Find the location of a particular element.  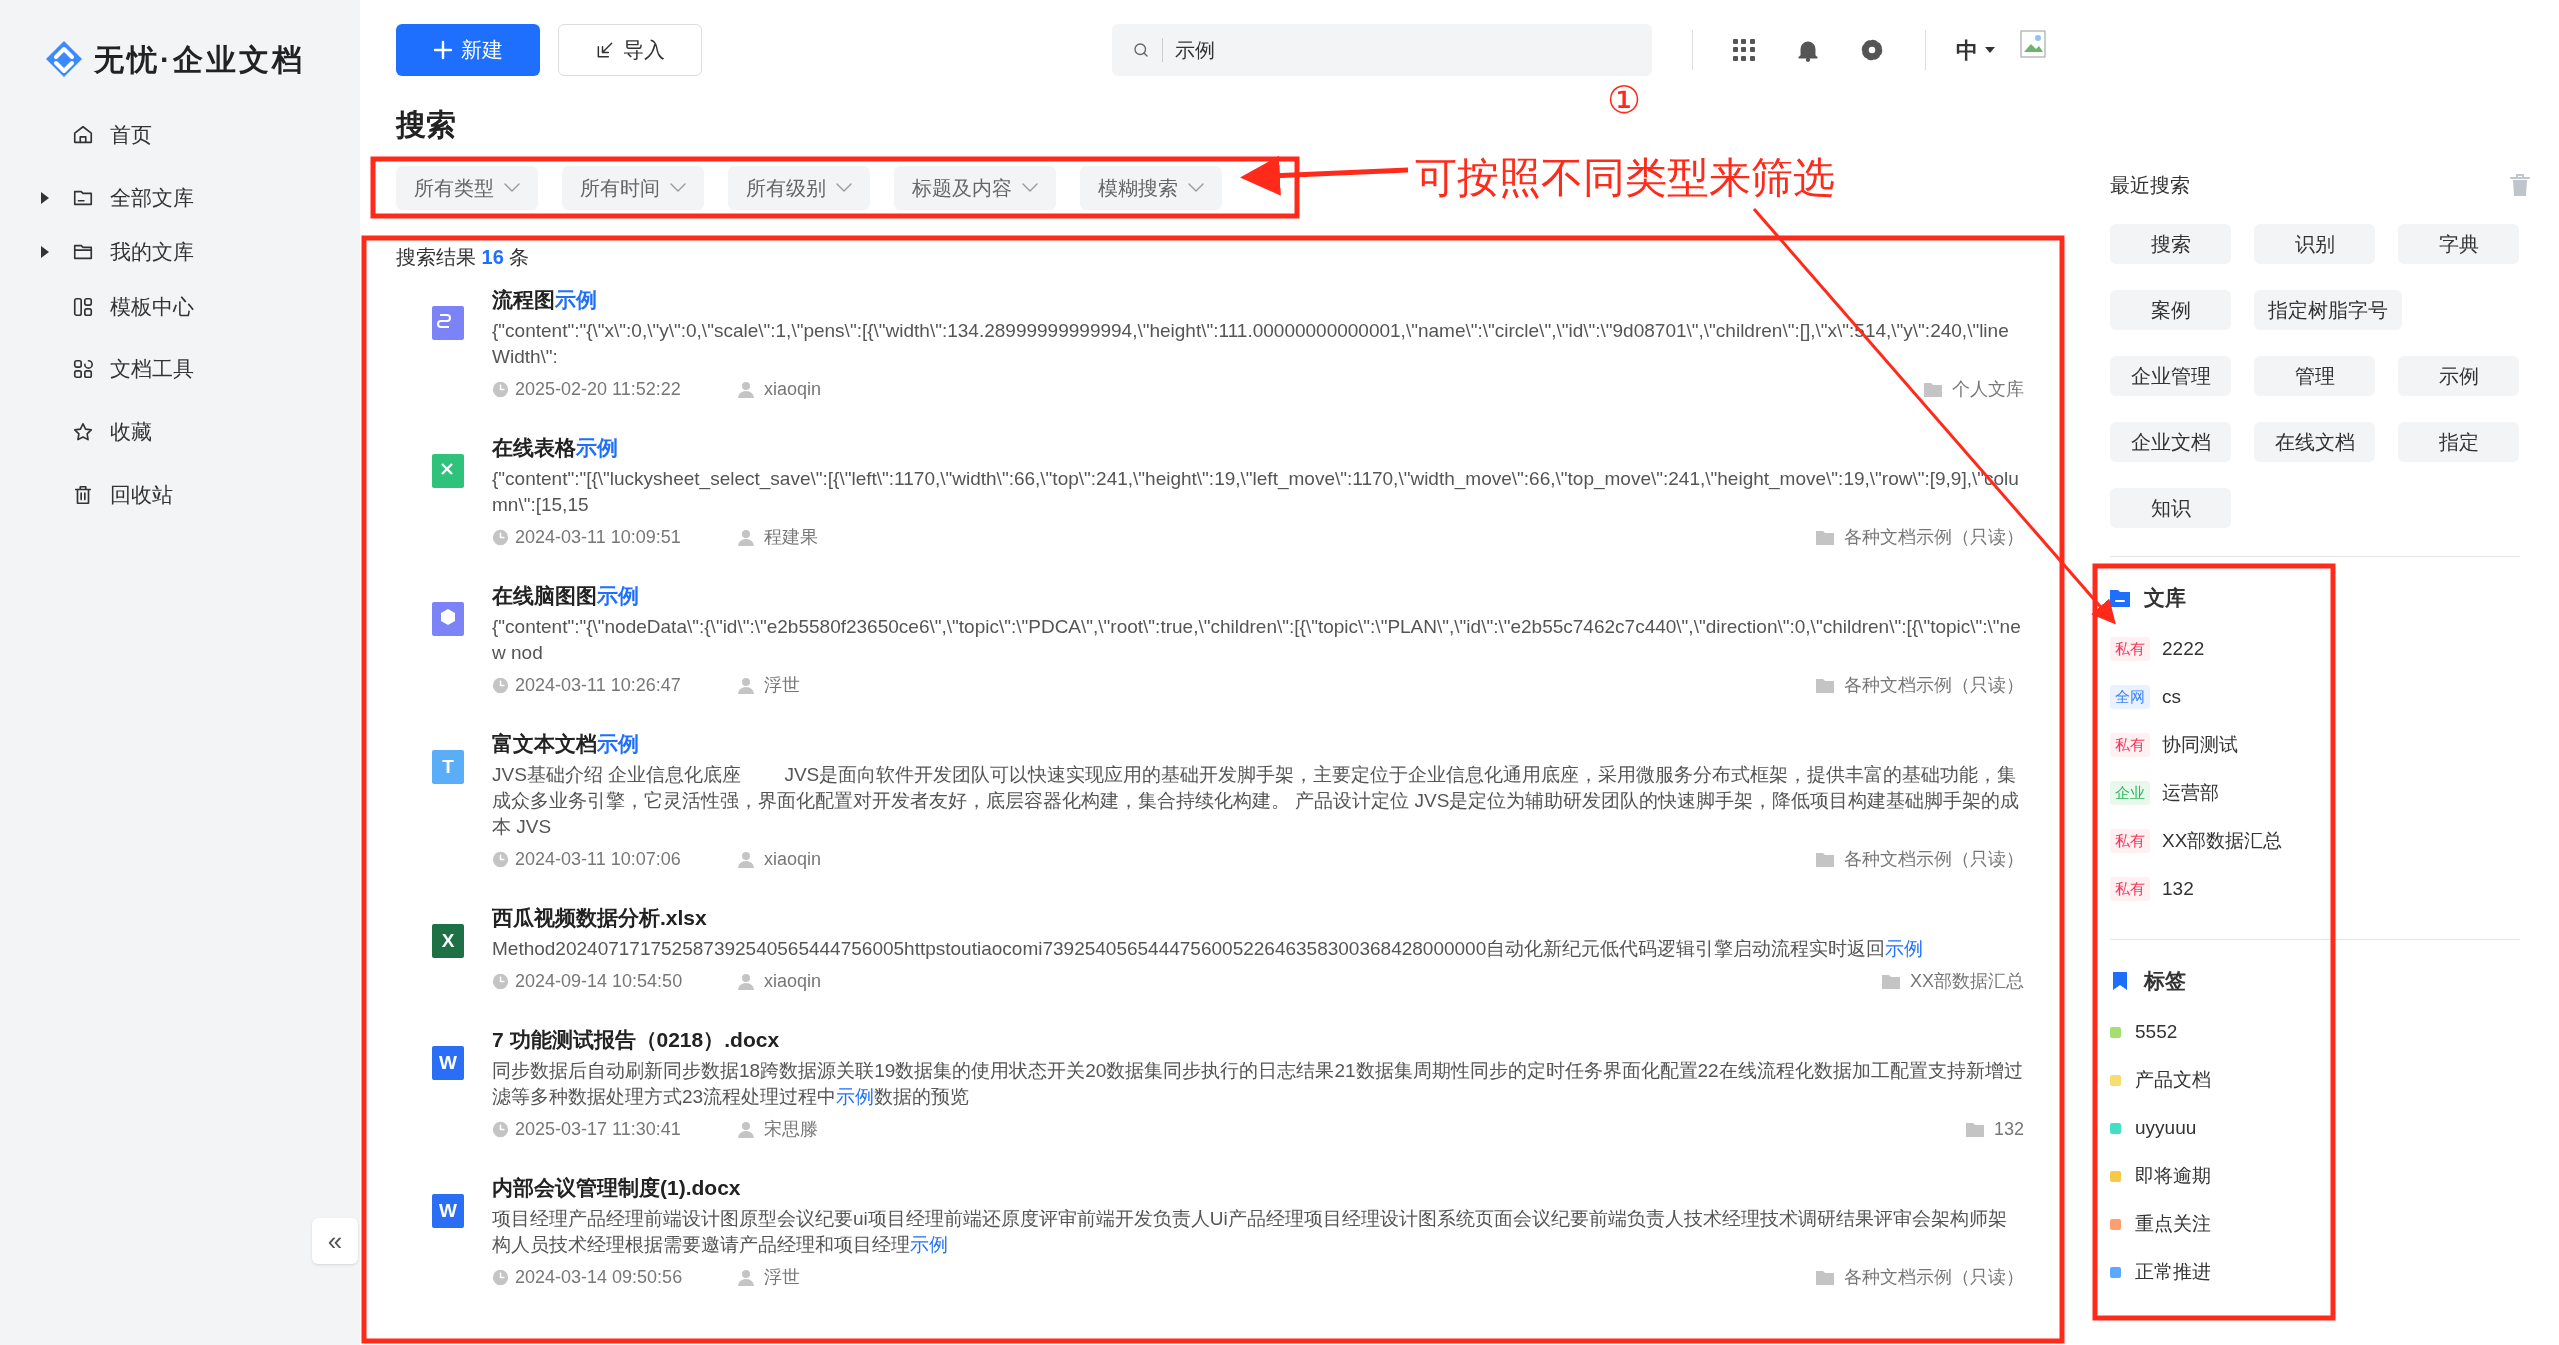

result-time: 2024-03-11 10:07:06 is located at coordinates (598, 859).